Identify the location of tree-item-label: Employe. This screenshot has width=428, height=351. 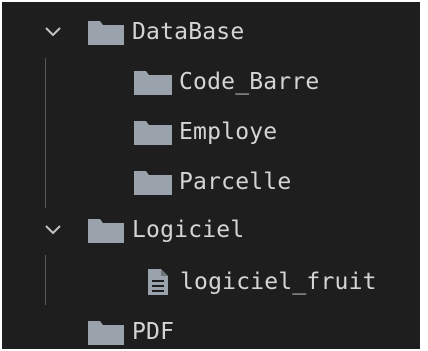
(228, 131).